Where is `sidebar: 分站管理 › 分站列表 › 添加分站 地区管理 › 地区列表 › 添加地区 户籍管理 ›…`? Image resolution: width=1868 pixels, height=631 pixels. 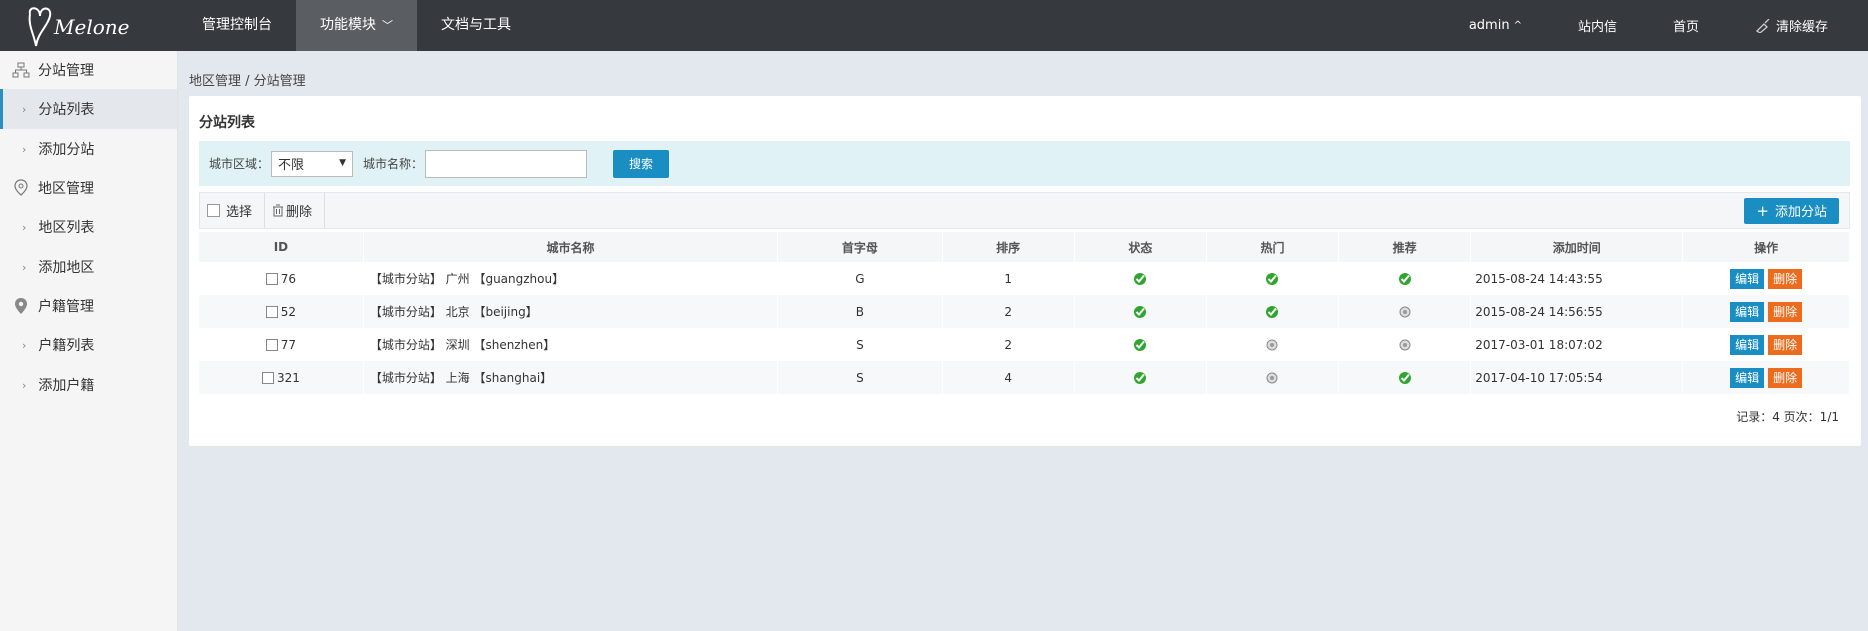
sidebar: 分站管理 › 分站列表 › 添加分站 地区管理 › 地区列表 › 添加地区 户籍管理 ›… is located at coordinates (89, 341).